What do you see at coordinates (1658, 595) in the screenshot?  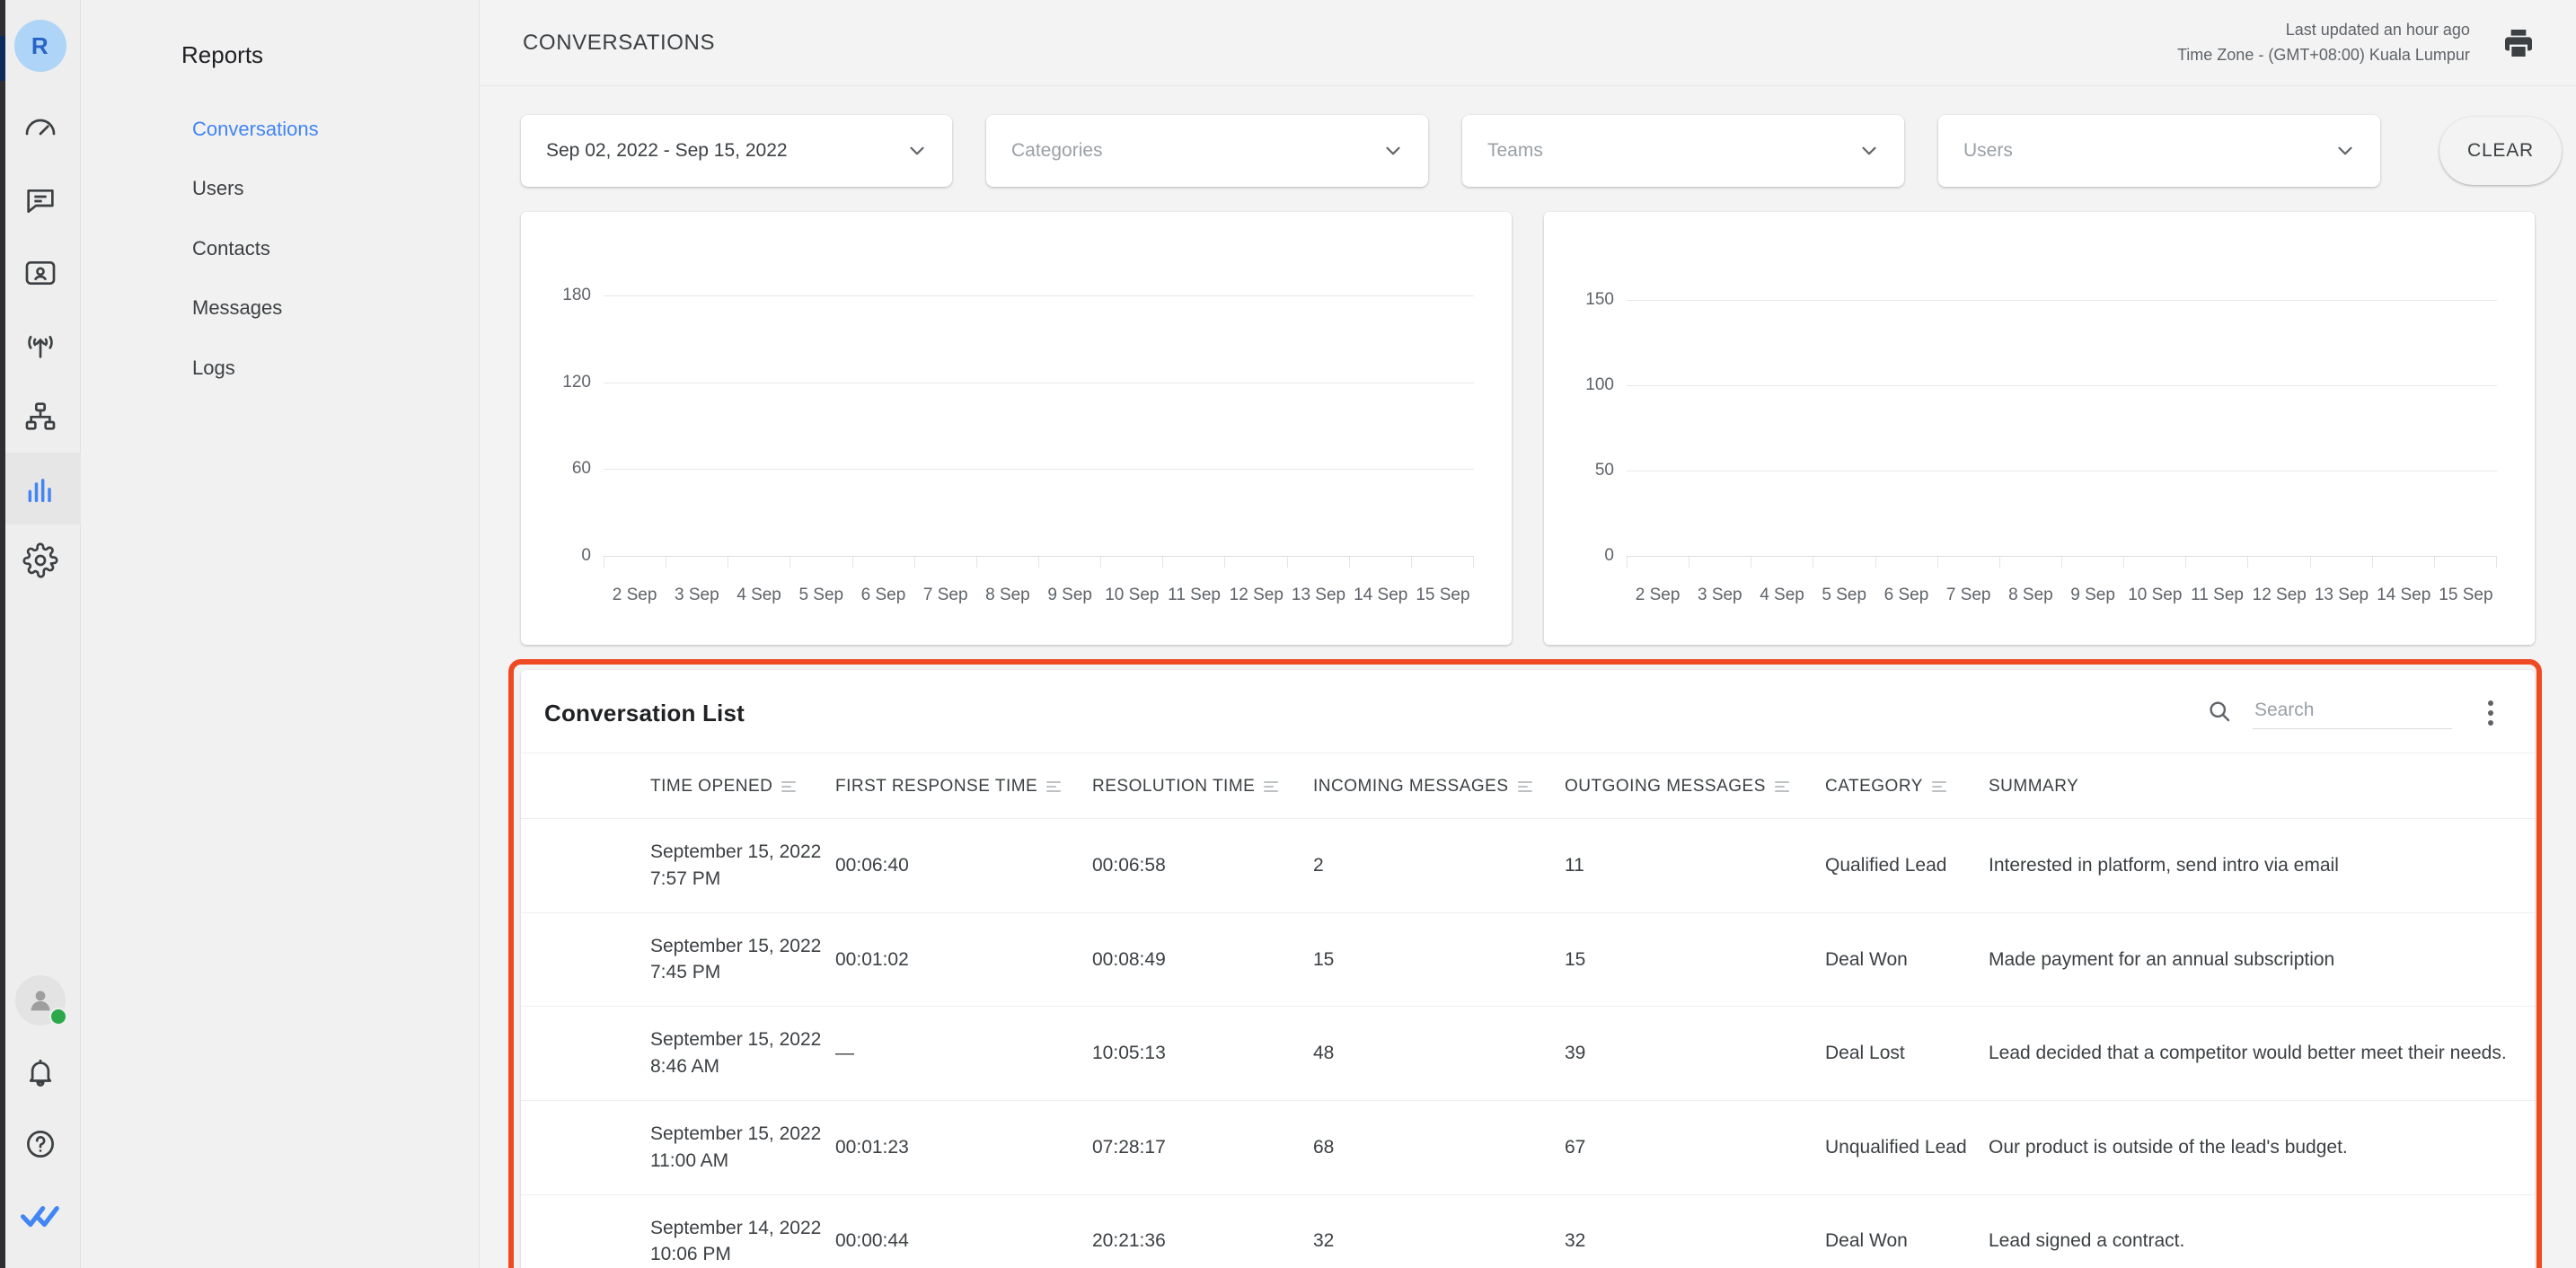 I see `chart-x-tick-label: 2 Sep` at bounding box center [1658, 595].